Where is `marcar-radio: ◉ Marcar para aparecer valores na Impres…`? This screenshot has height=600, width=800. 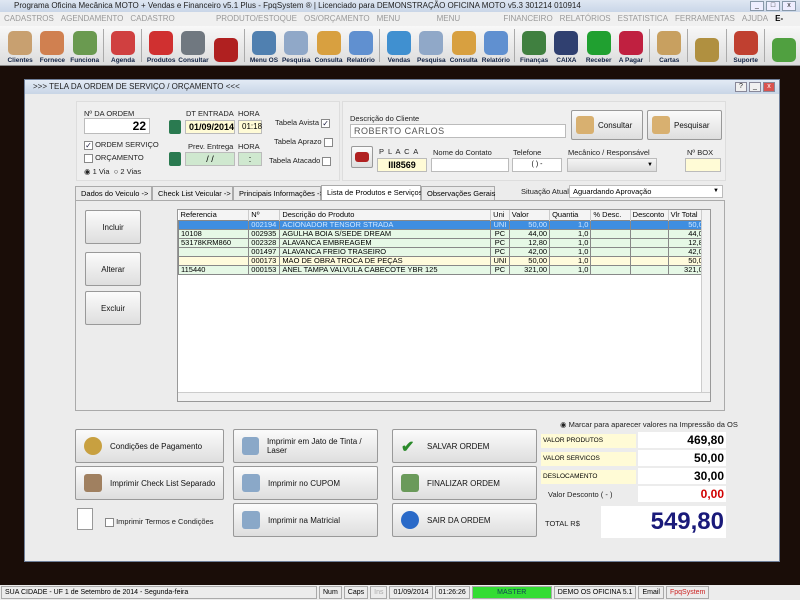 marcar-radio: ◉ Marcar para aparecer valores na Impres… is located at coordinates (649, 424).